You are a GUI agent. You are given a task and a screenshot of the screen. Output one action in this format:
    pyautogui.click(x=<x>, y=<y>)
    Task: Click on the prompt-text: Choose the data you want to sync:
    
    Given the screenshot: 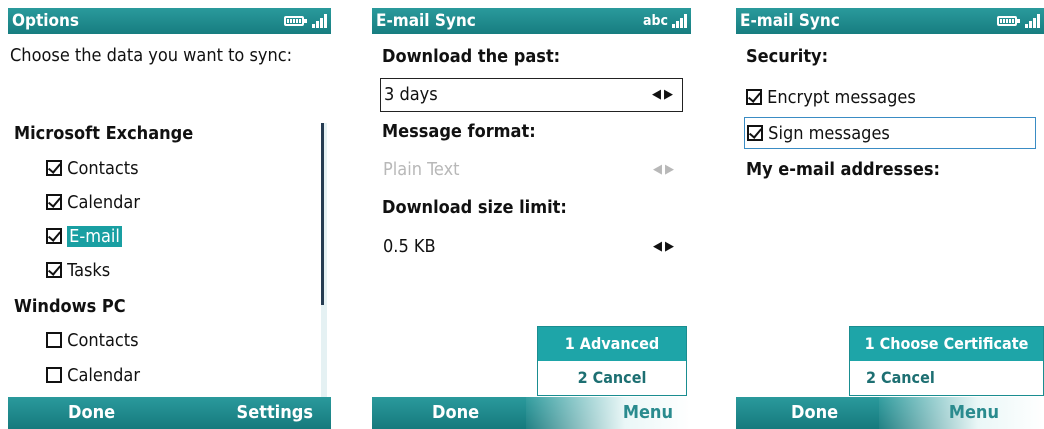 What is the action you would take?
    pyautogui.click(x=151, y=55)
    